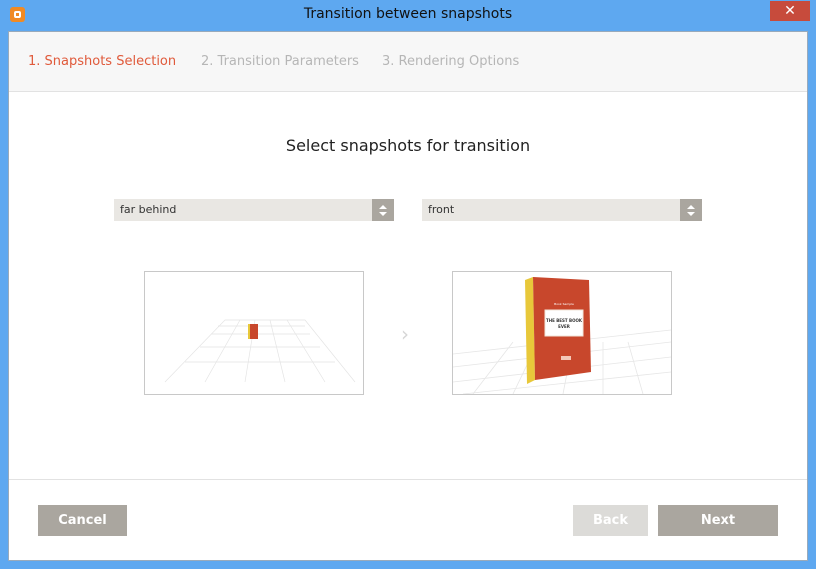 The image size is (816, 569). What do you see at coordinates (254, 333) in the screenshot?
I see `from-snapshot-preview` at bounding box center [254, 333].